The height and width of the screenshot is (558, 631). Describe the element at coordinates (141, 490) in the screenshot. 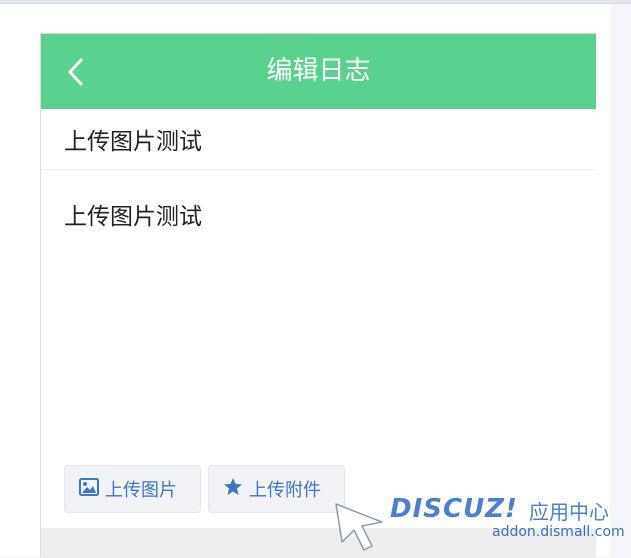

I see `upload-image-label: 上传图片` at that location.